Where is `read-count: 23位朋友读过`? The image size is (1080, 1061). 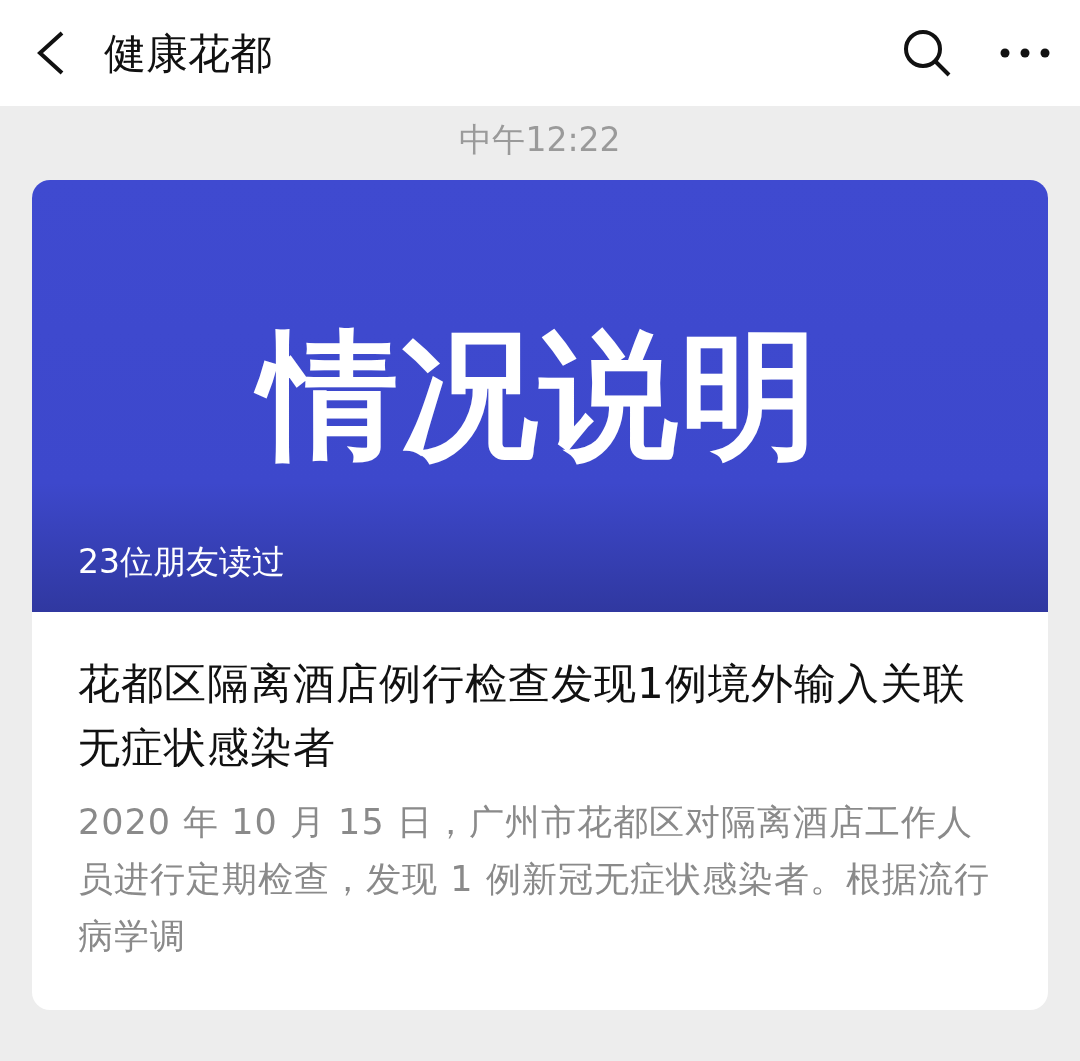 read-count: 23位朋友读过 is located at coordinates (181, 561).